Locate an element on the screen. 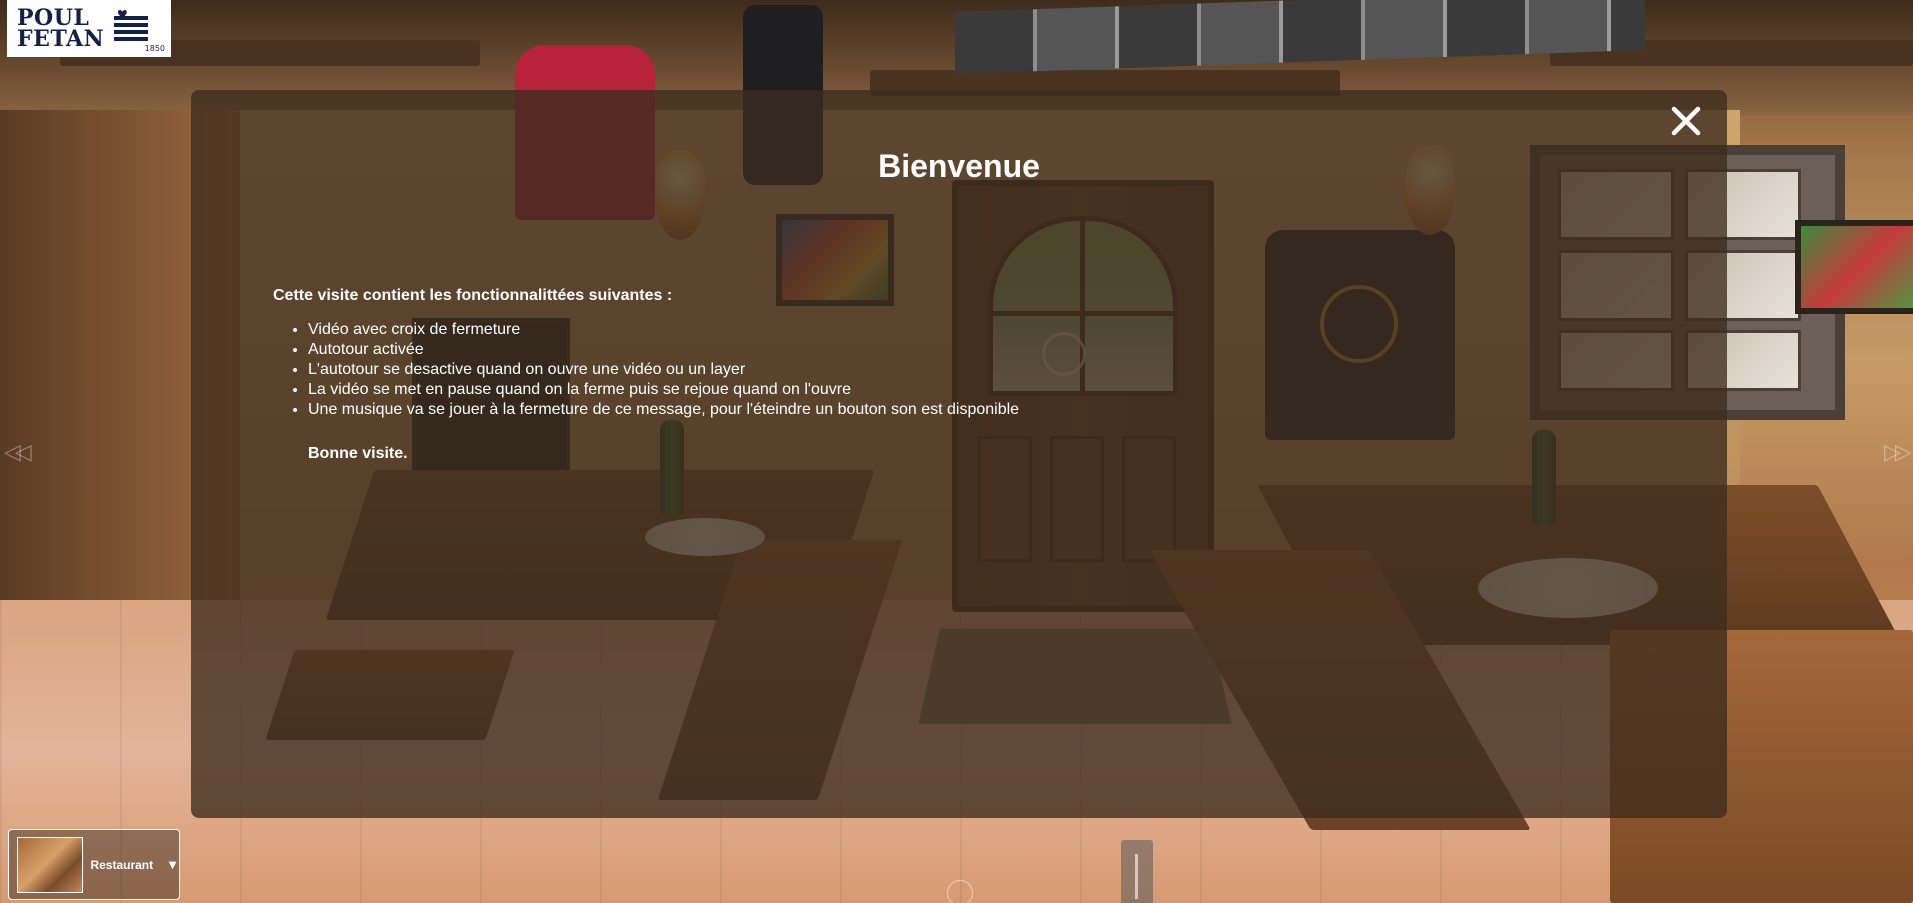 Image resolution: width=1913 pixels, height=903 pixels. control-bar-handle is located at coordinates (1137, 871).